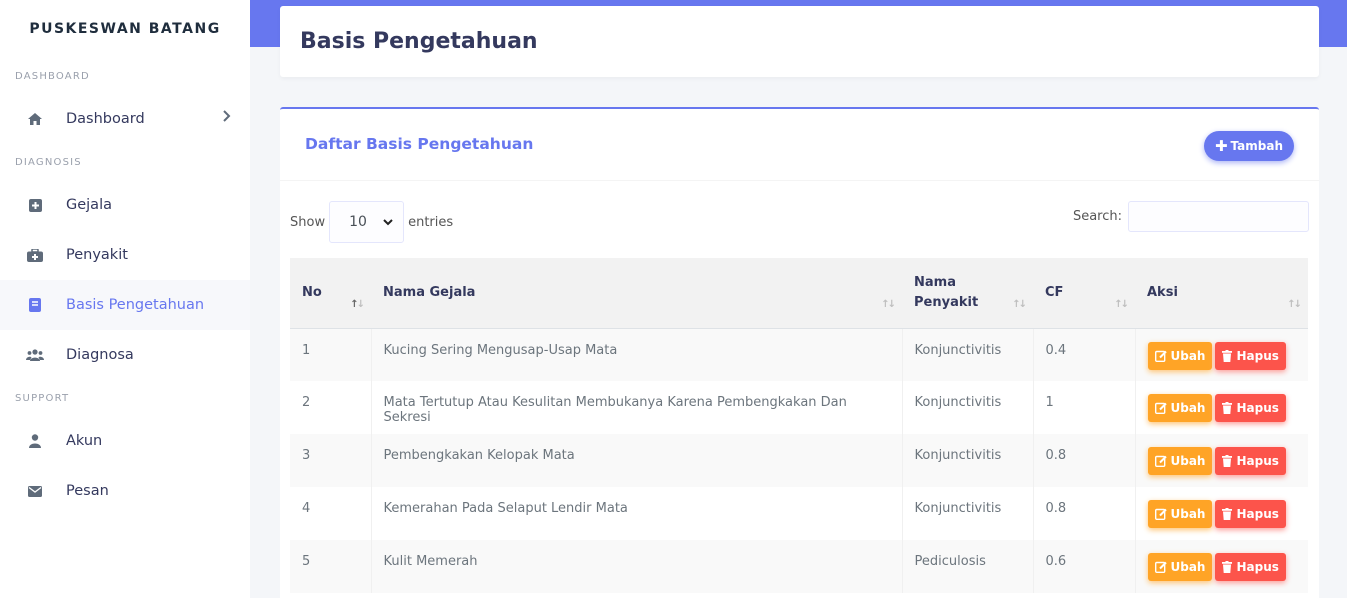 This screenshot has height=598, width=1347. What do you see at coordinates (330, 293) in the screenshot?
I see `column-header-no: No ↑↓` at bounding box center [330, 293].